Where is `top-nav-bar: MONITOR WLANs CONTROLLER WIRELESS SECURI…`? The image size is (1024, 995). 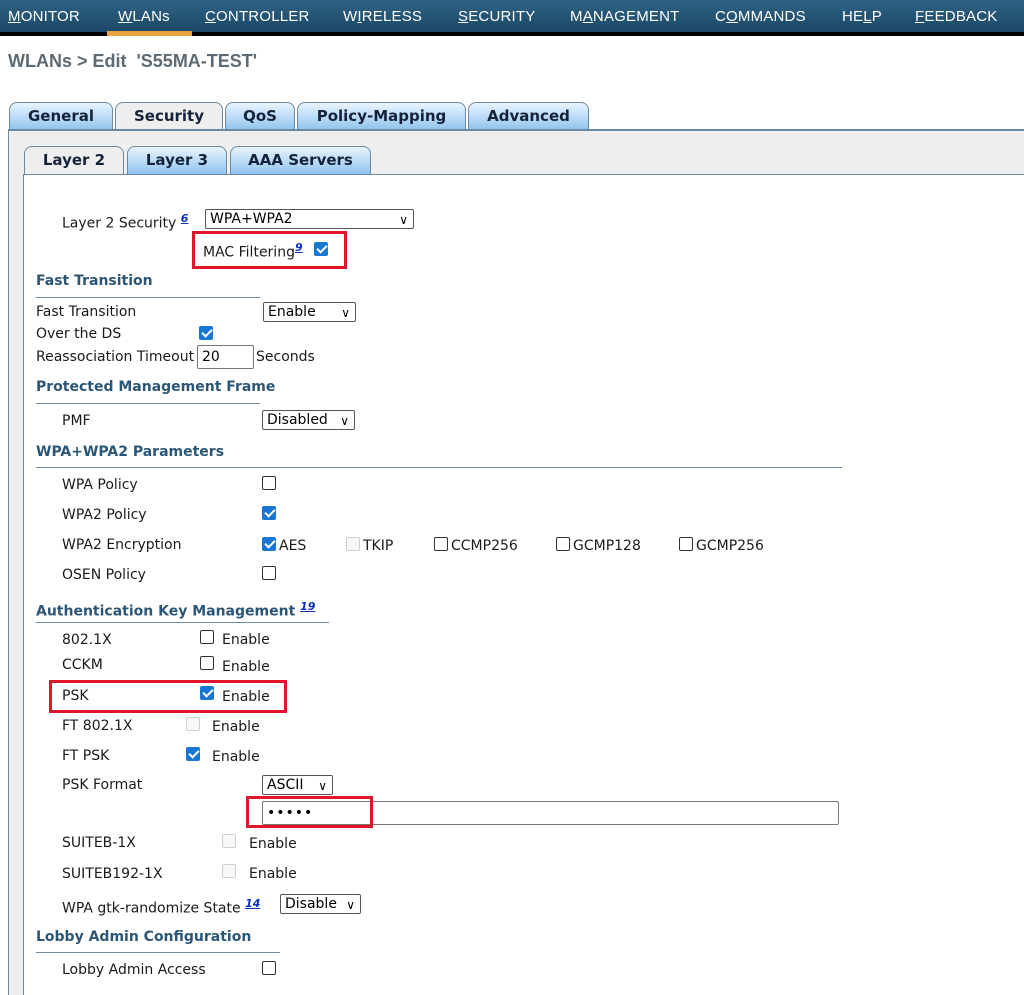 top-nav-bar: MONITOR WLANs CONTROLLER WIRELESS SECURI… is located at coordinates (512, 18).